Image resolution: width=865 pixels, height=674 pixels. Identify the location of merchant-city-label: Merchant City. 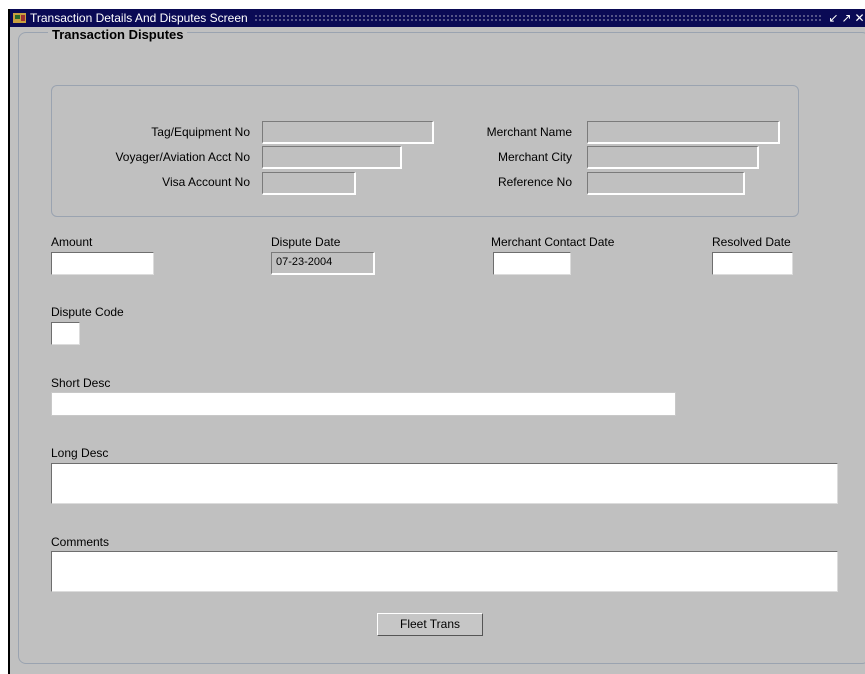
(534, 157).